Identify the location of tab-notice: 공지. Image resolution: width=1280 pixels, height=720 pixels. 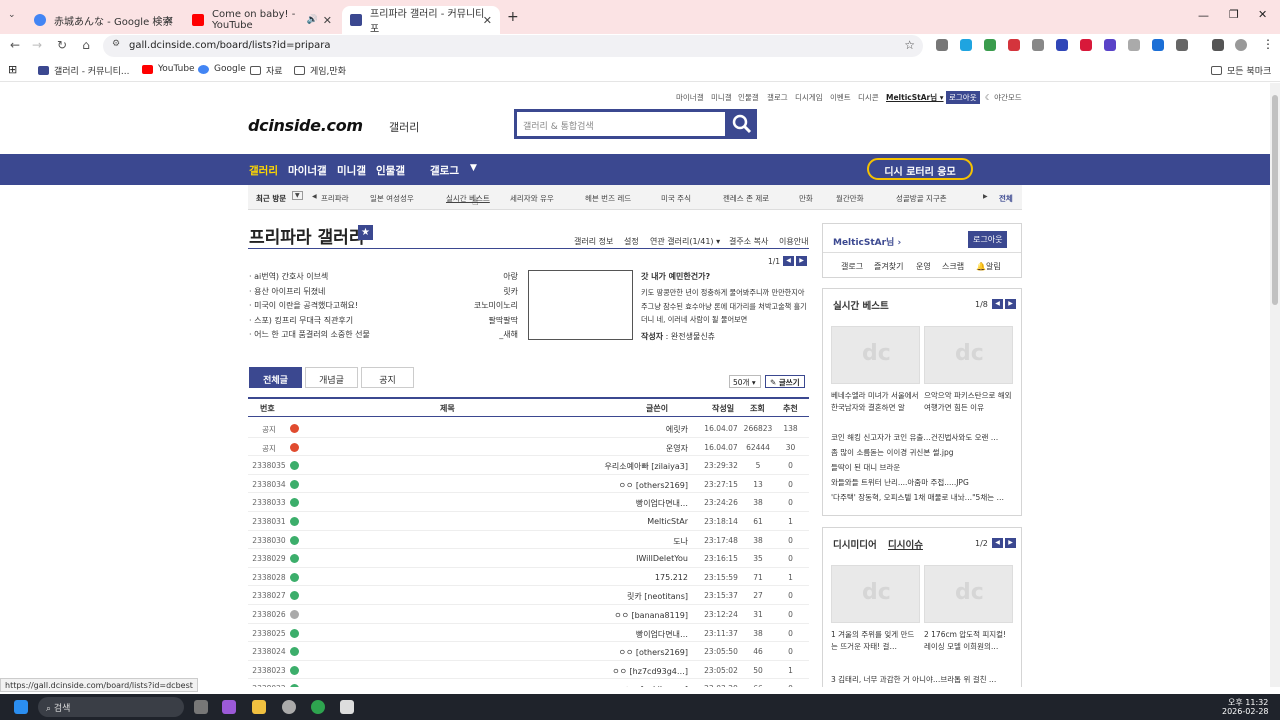
(387, 377).